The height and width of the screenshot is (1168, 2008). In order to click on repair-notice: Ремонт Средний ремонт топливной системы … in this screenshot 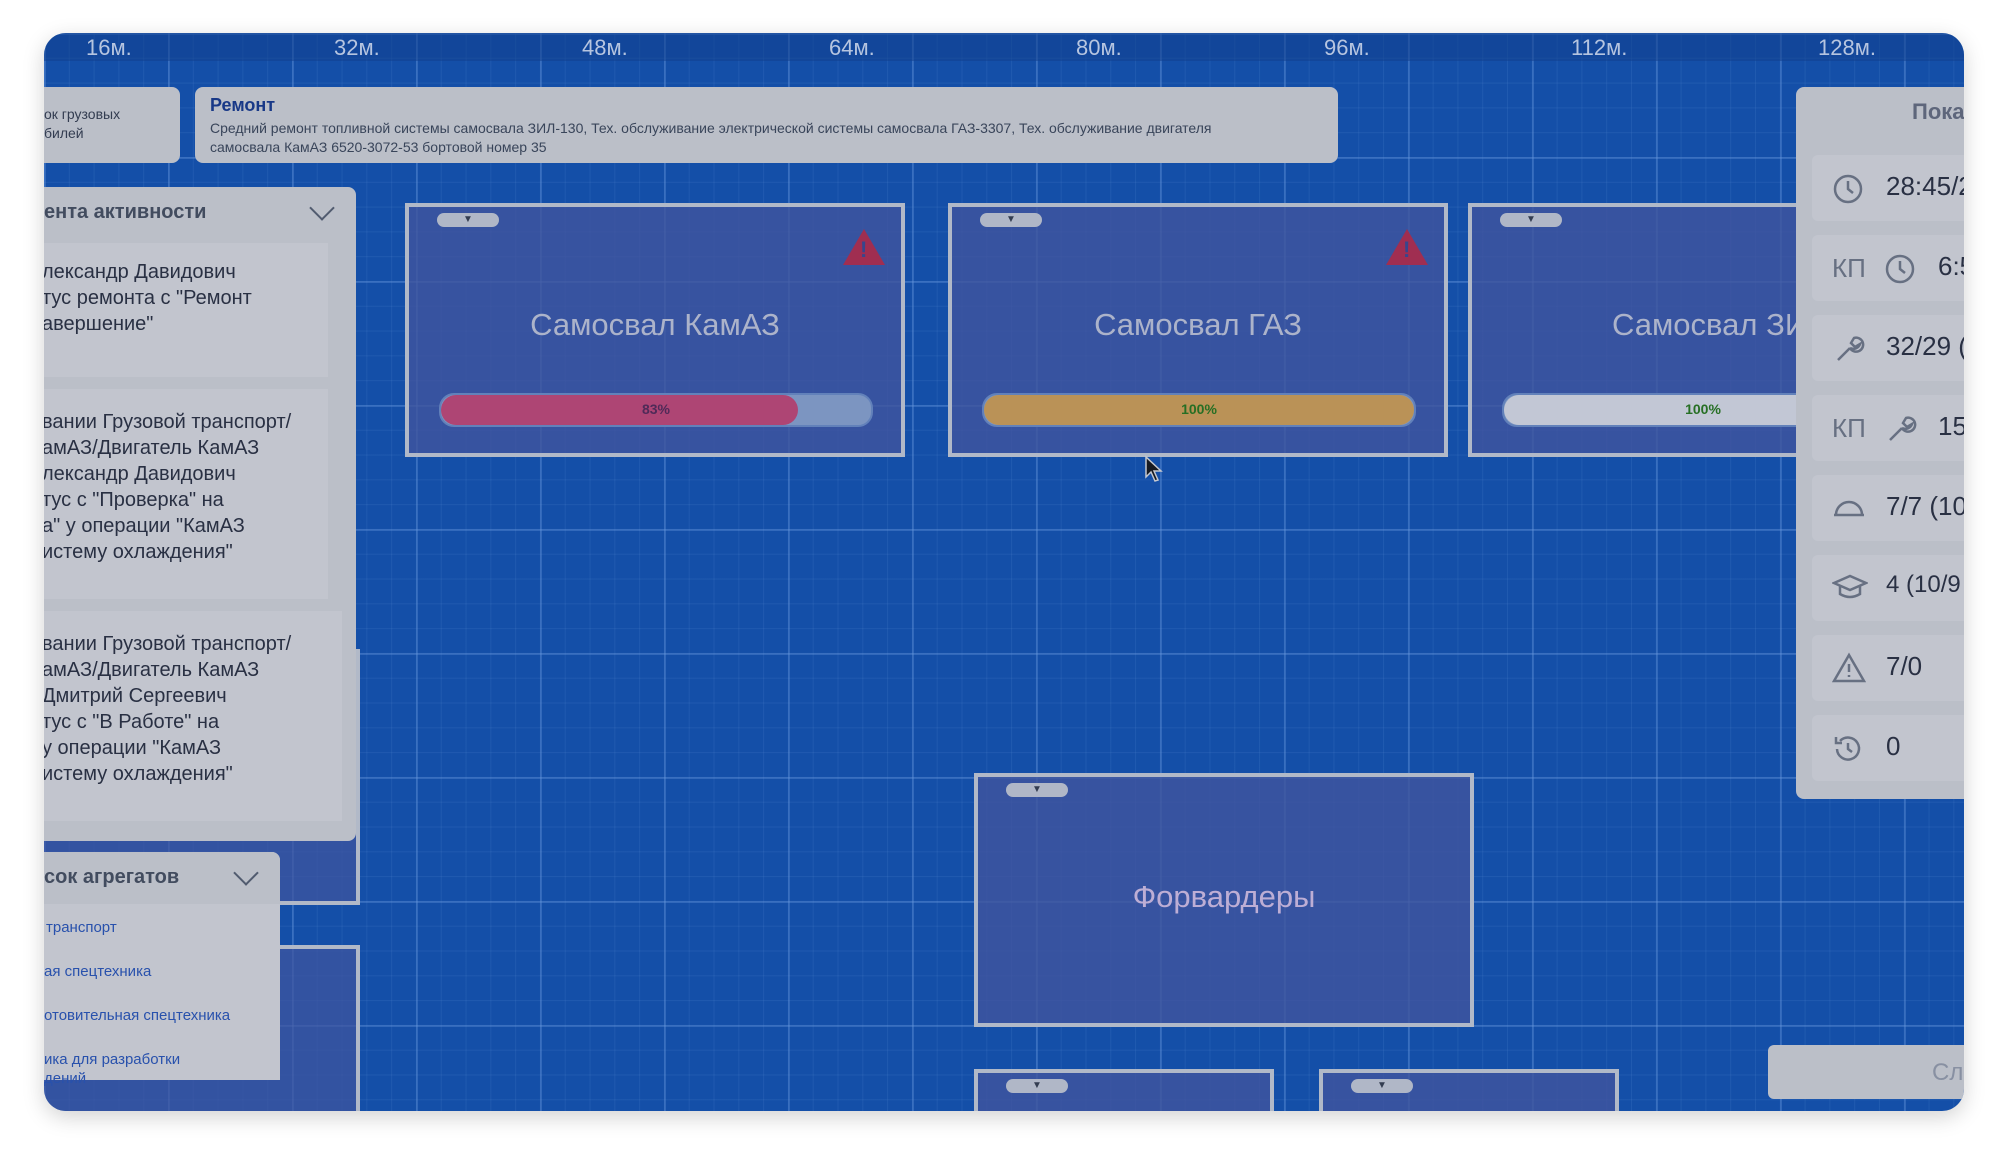, I will do `click(766, 125)`.